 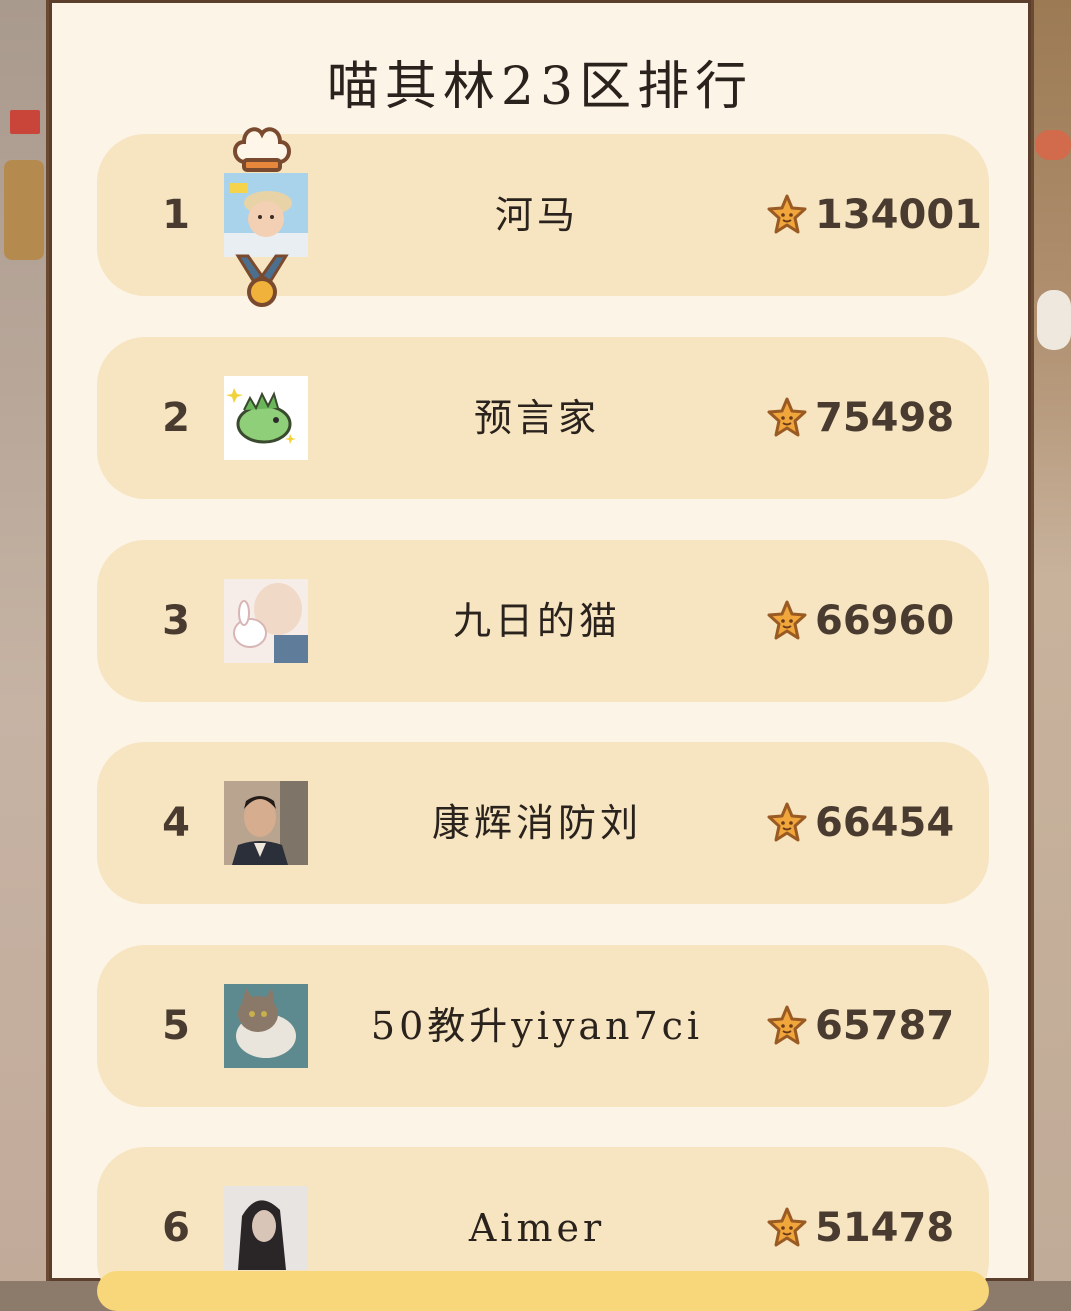 I want to click on player-name: 50教升yiyan7ci, so click(x=537, y=1026).